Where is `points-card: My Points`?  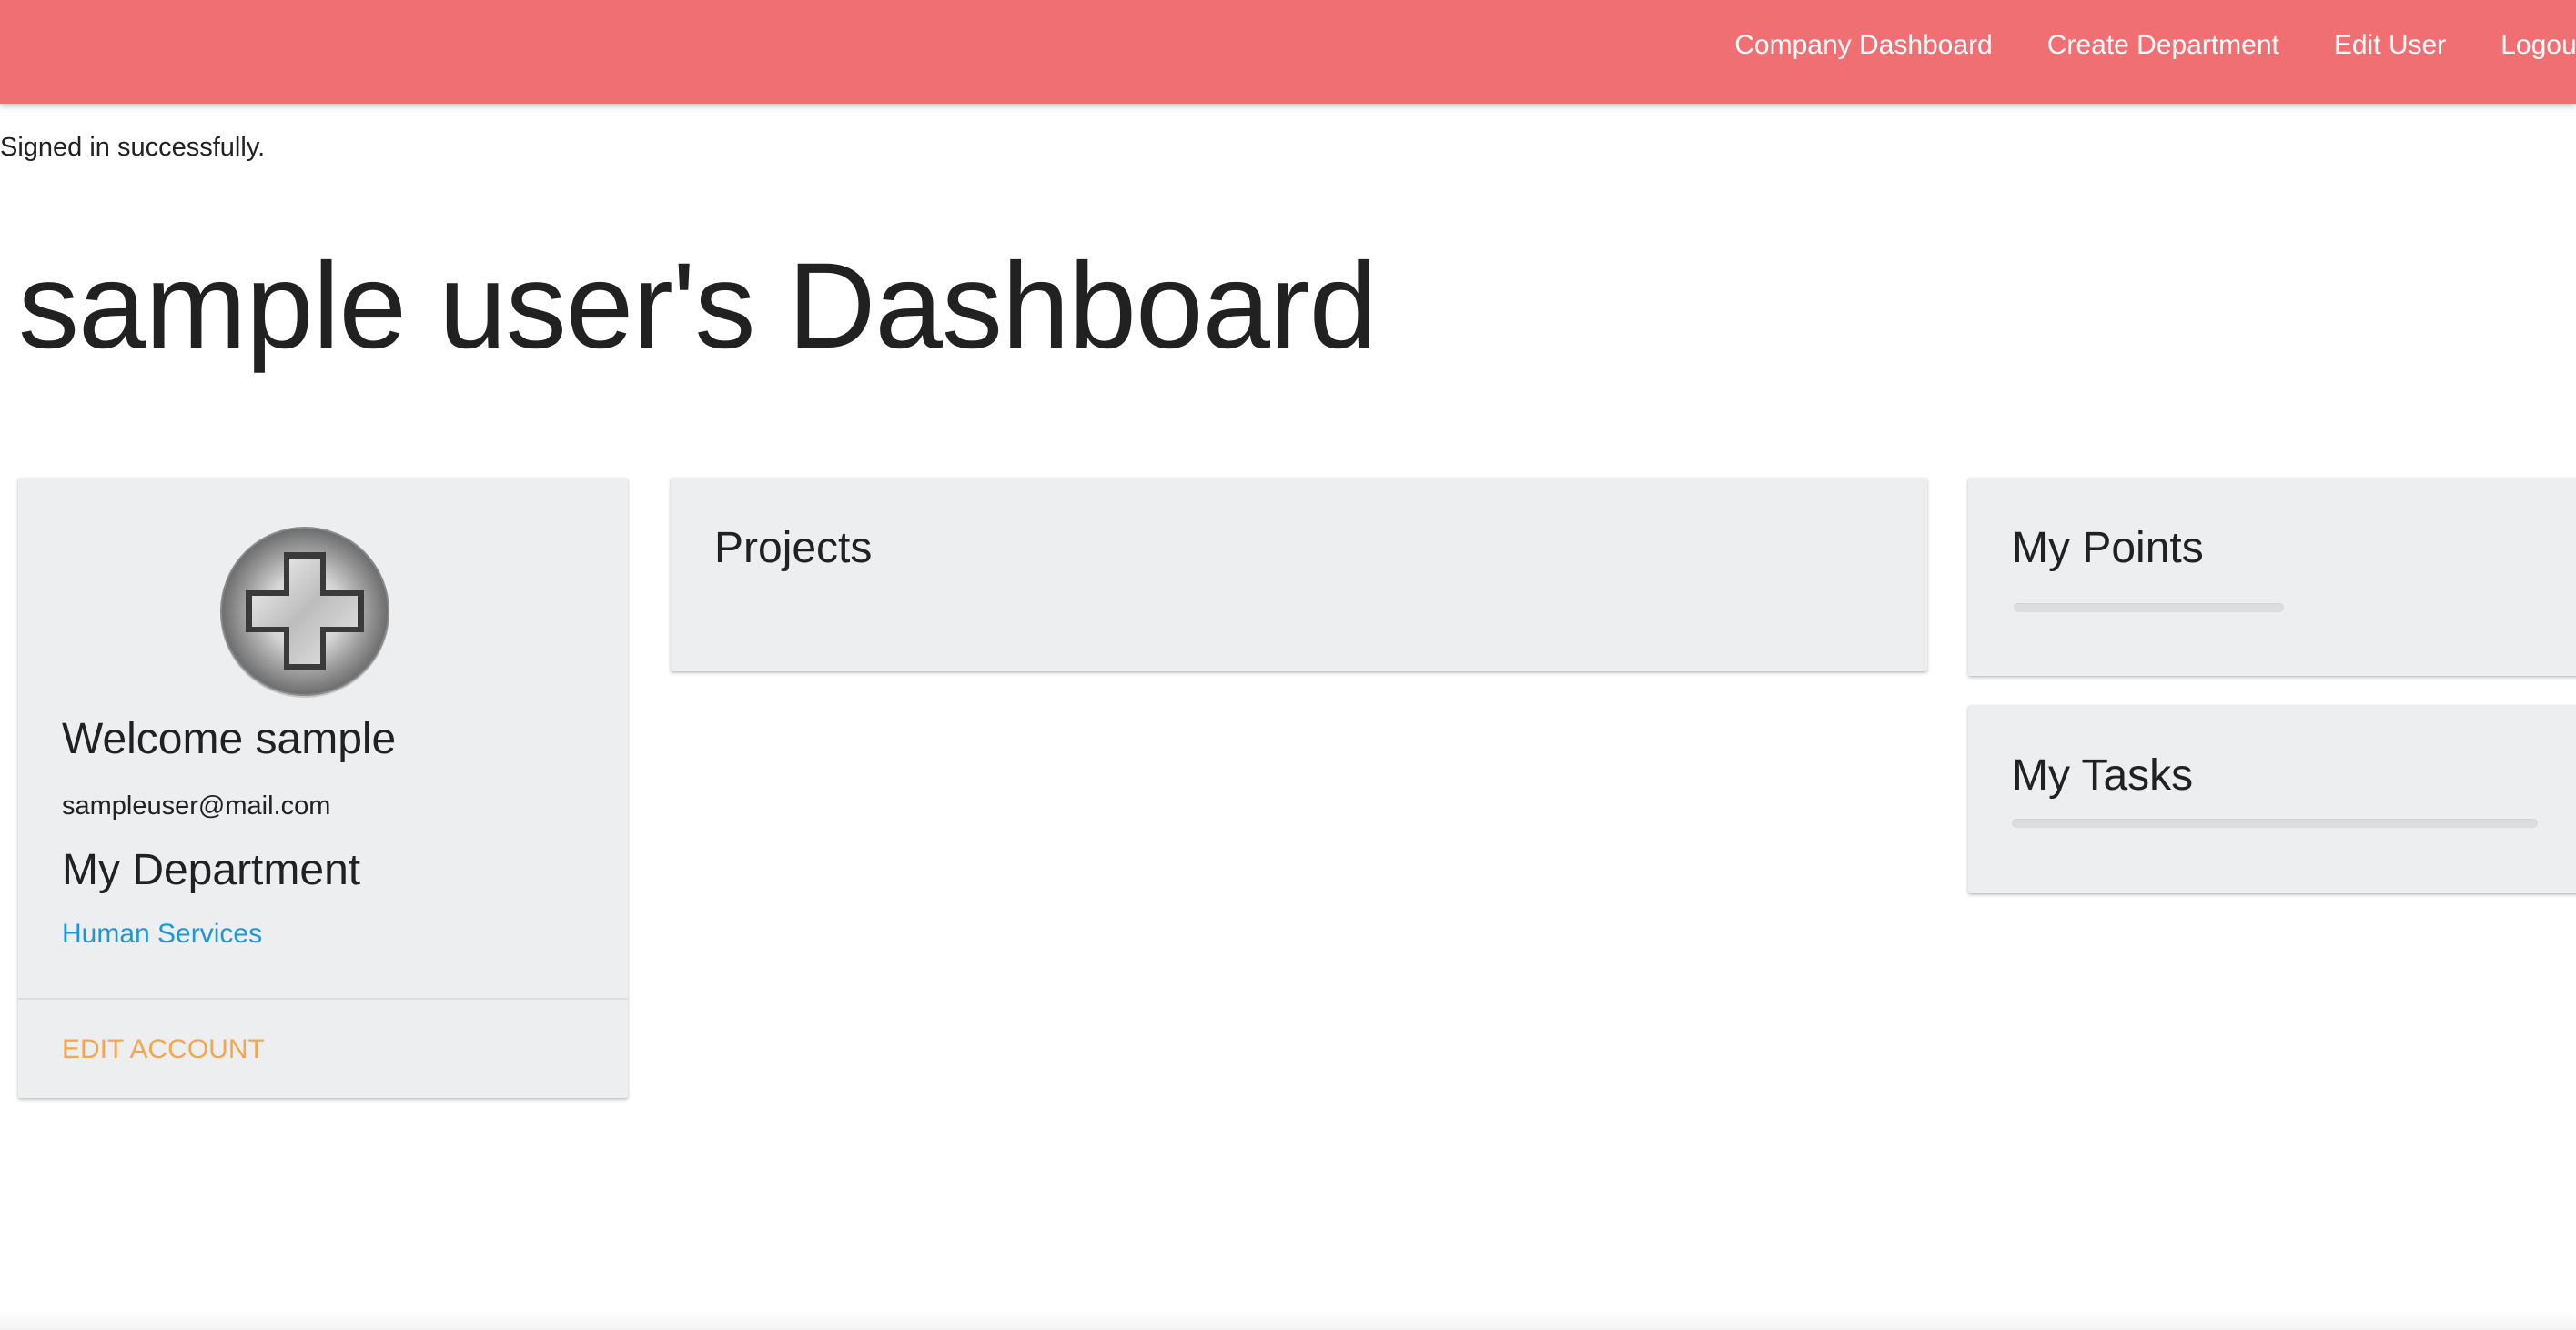
points-card: My Points is located at coordinates (2272, 577).